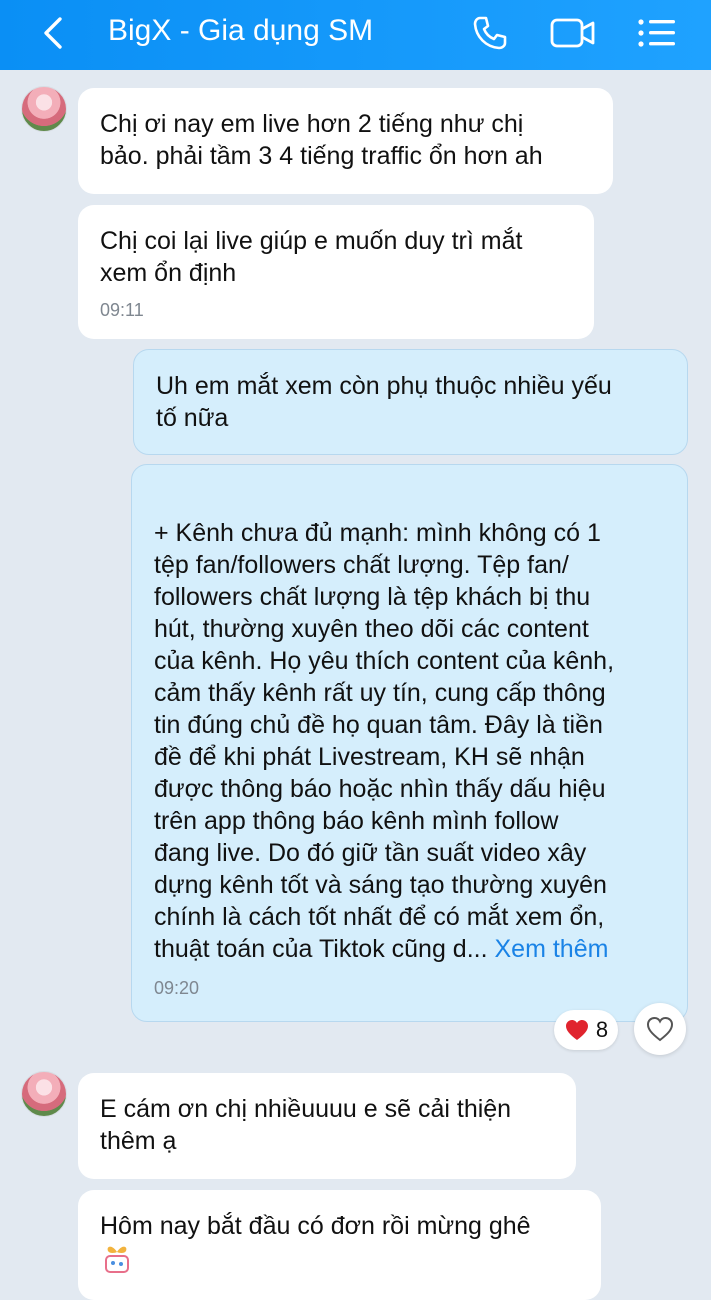  I want to click on message-time: 09:20, so click(177, 988).